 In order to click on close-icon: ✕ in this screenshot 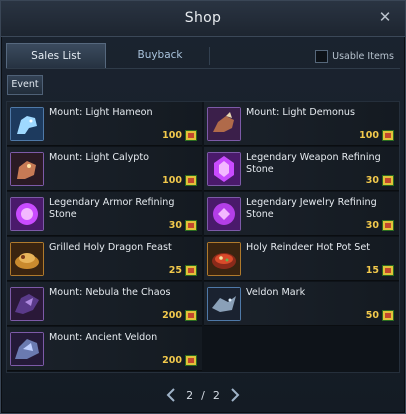, I will do `click(385, 17)`.